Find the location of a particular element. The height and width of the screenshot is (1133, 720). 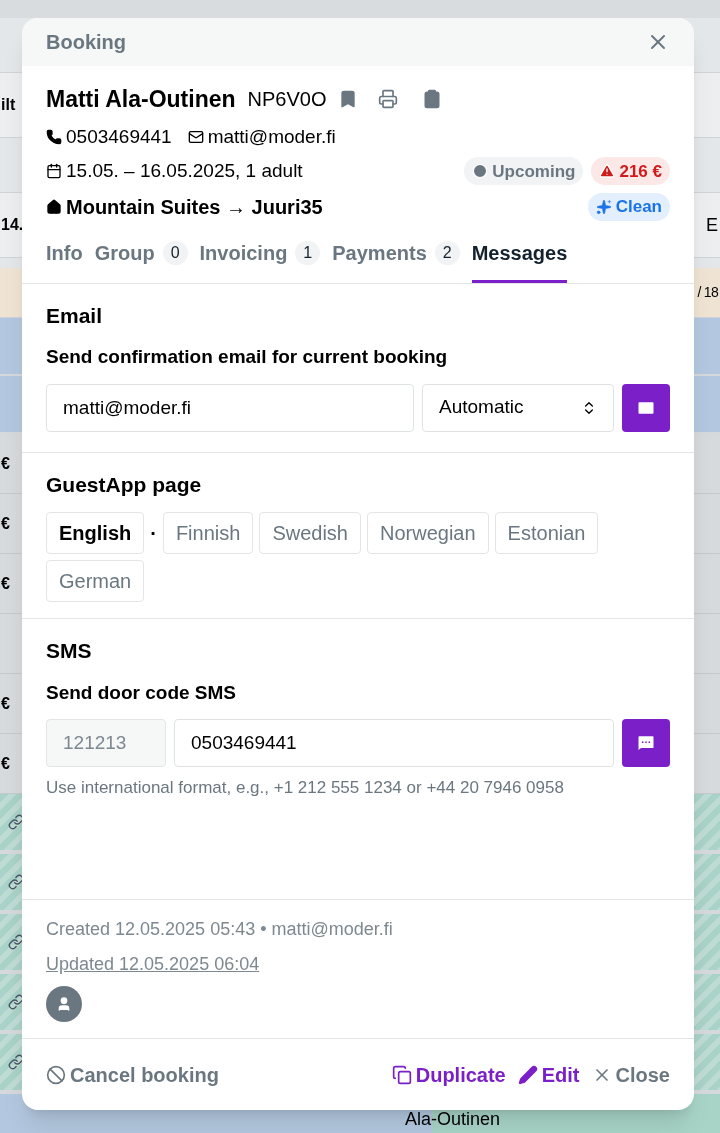

language-button: Norwegian is located at coordinates (428, 533).